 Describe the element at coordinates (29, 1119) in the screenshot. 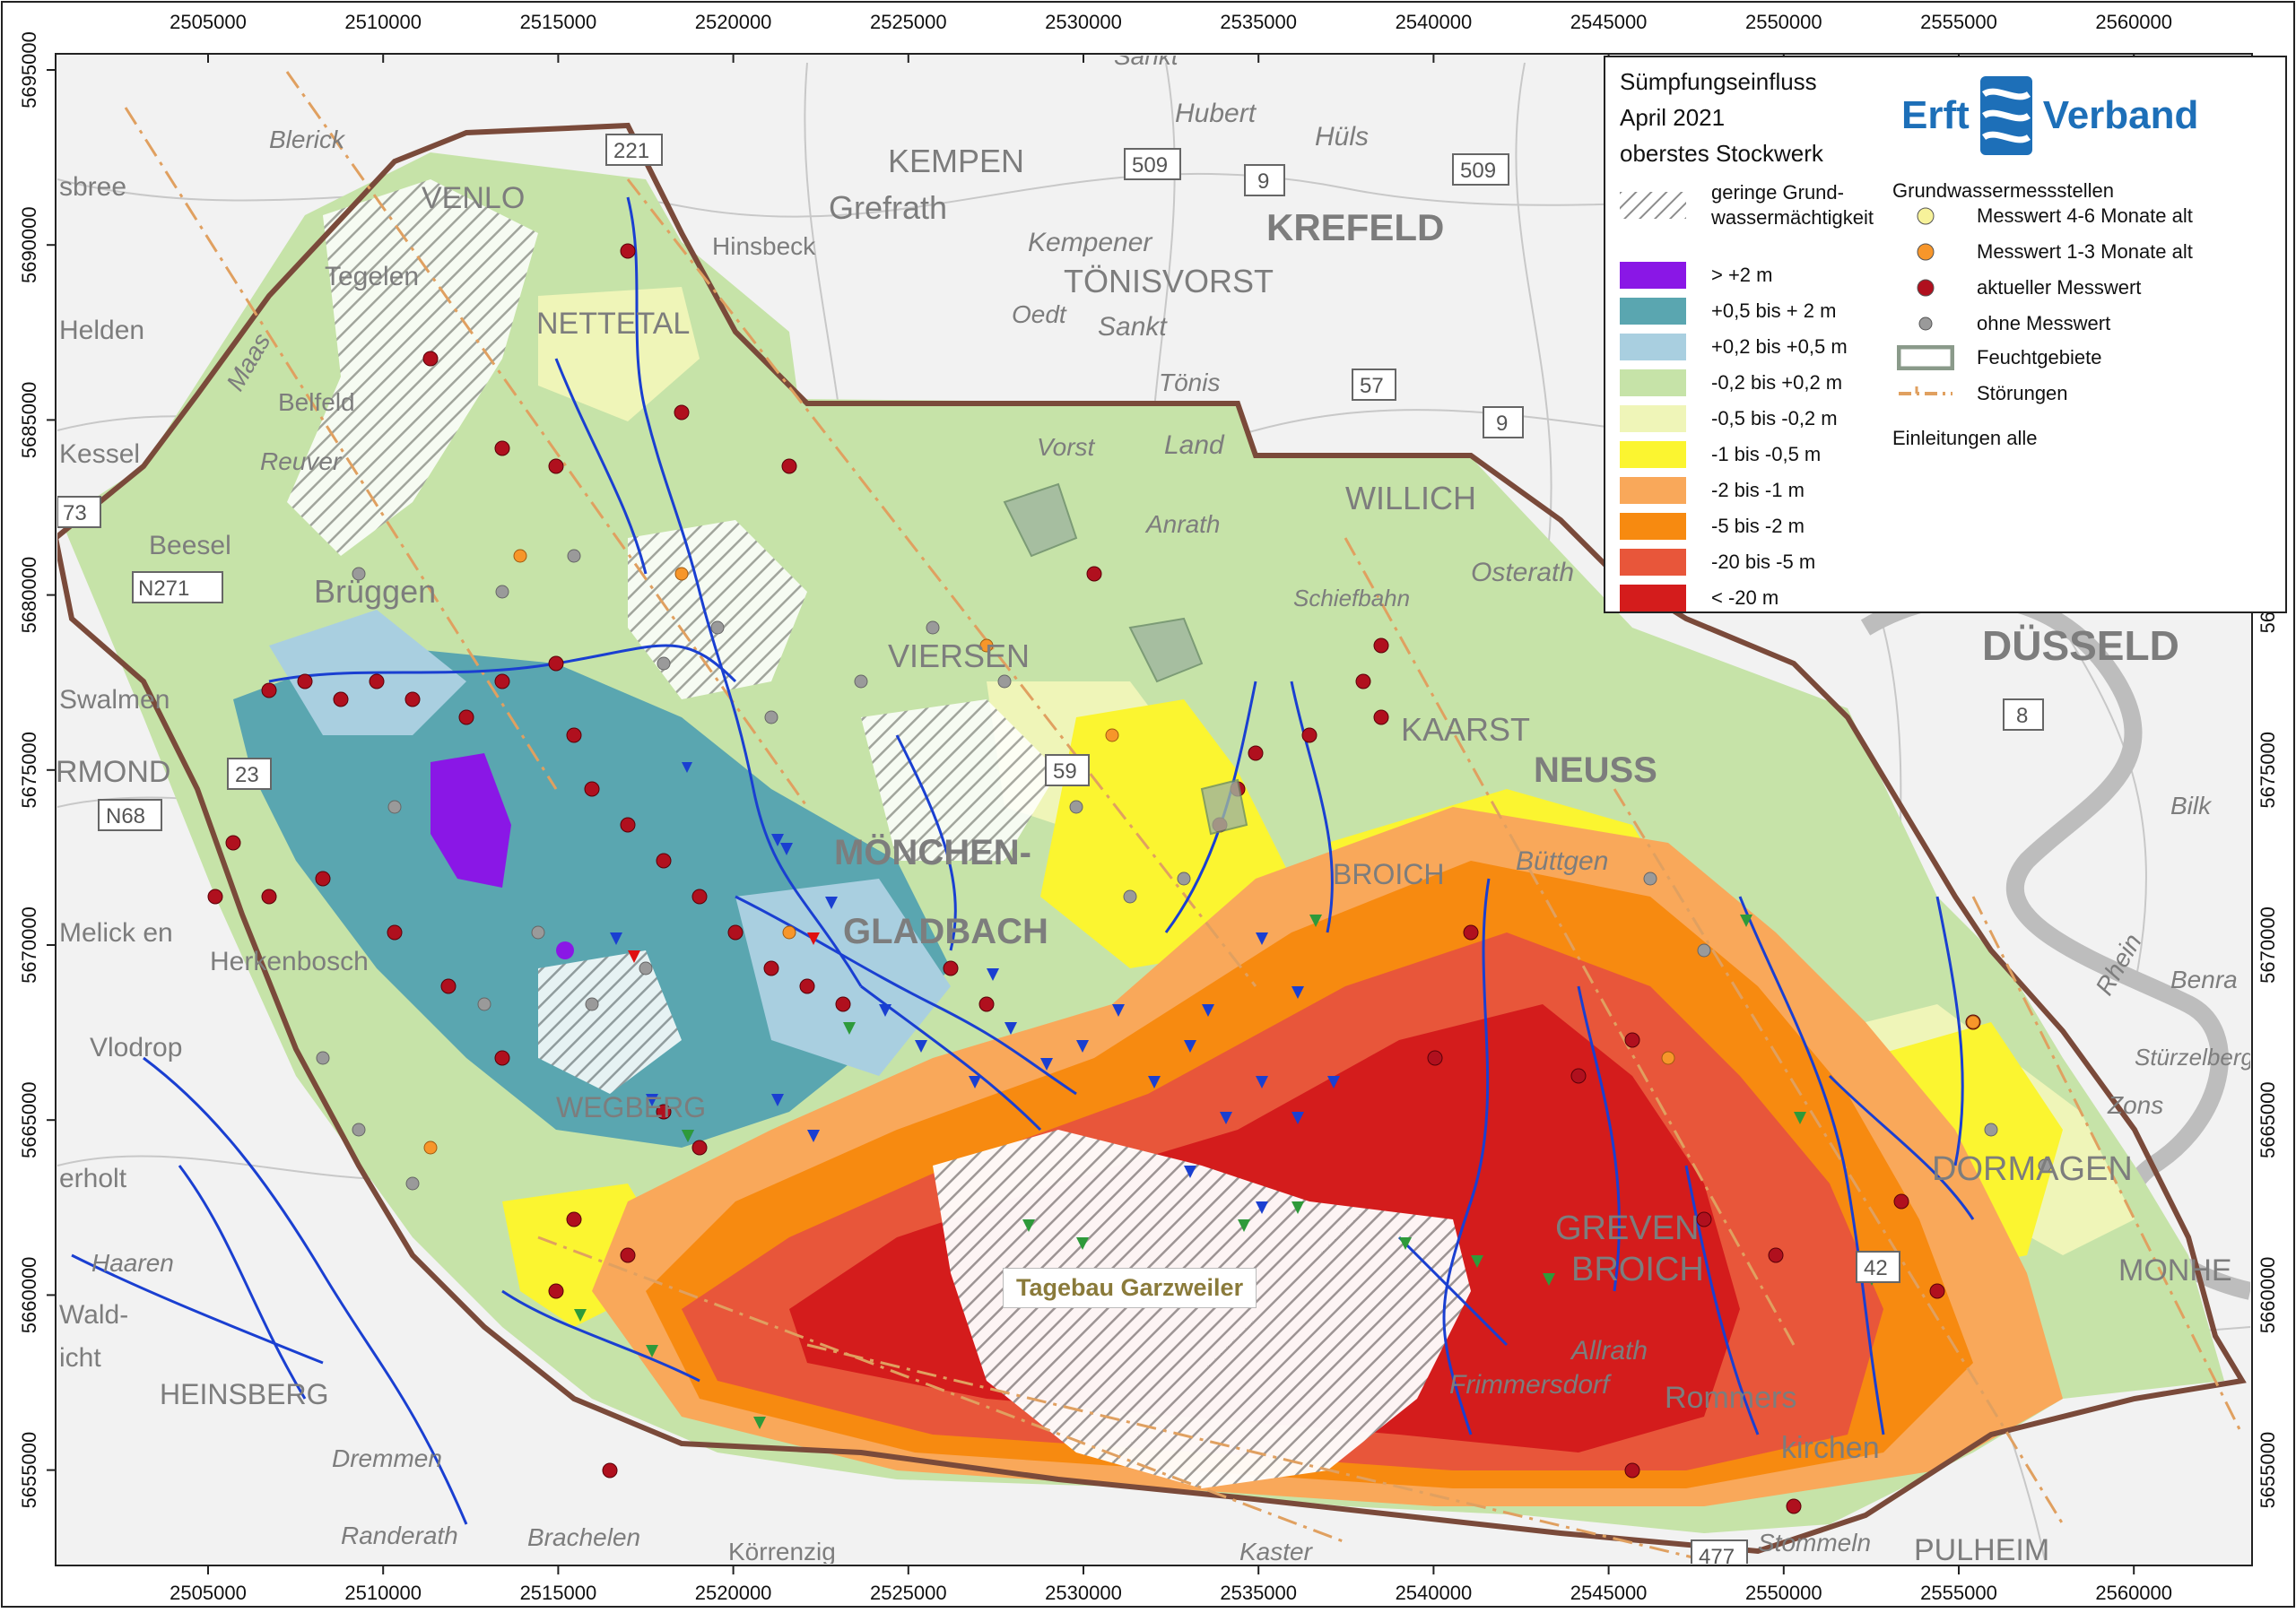

I see `y-tick-label: 5665000` at that location.